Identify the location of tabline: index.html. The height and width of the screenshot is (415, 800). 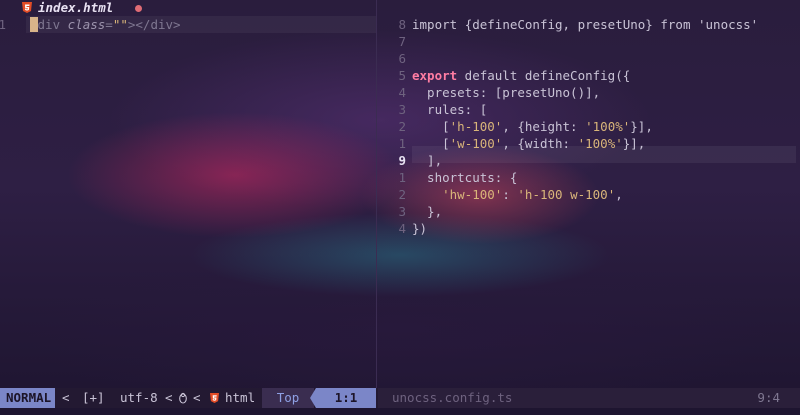
(188, 8).